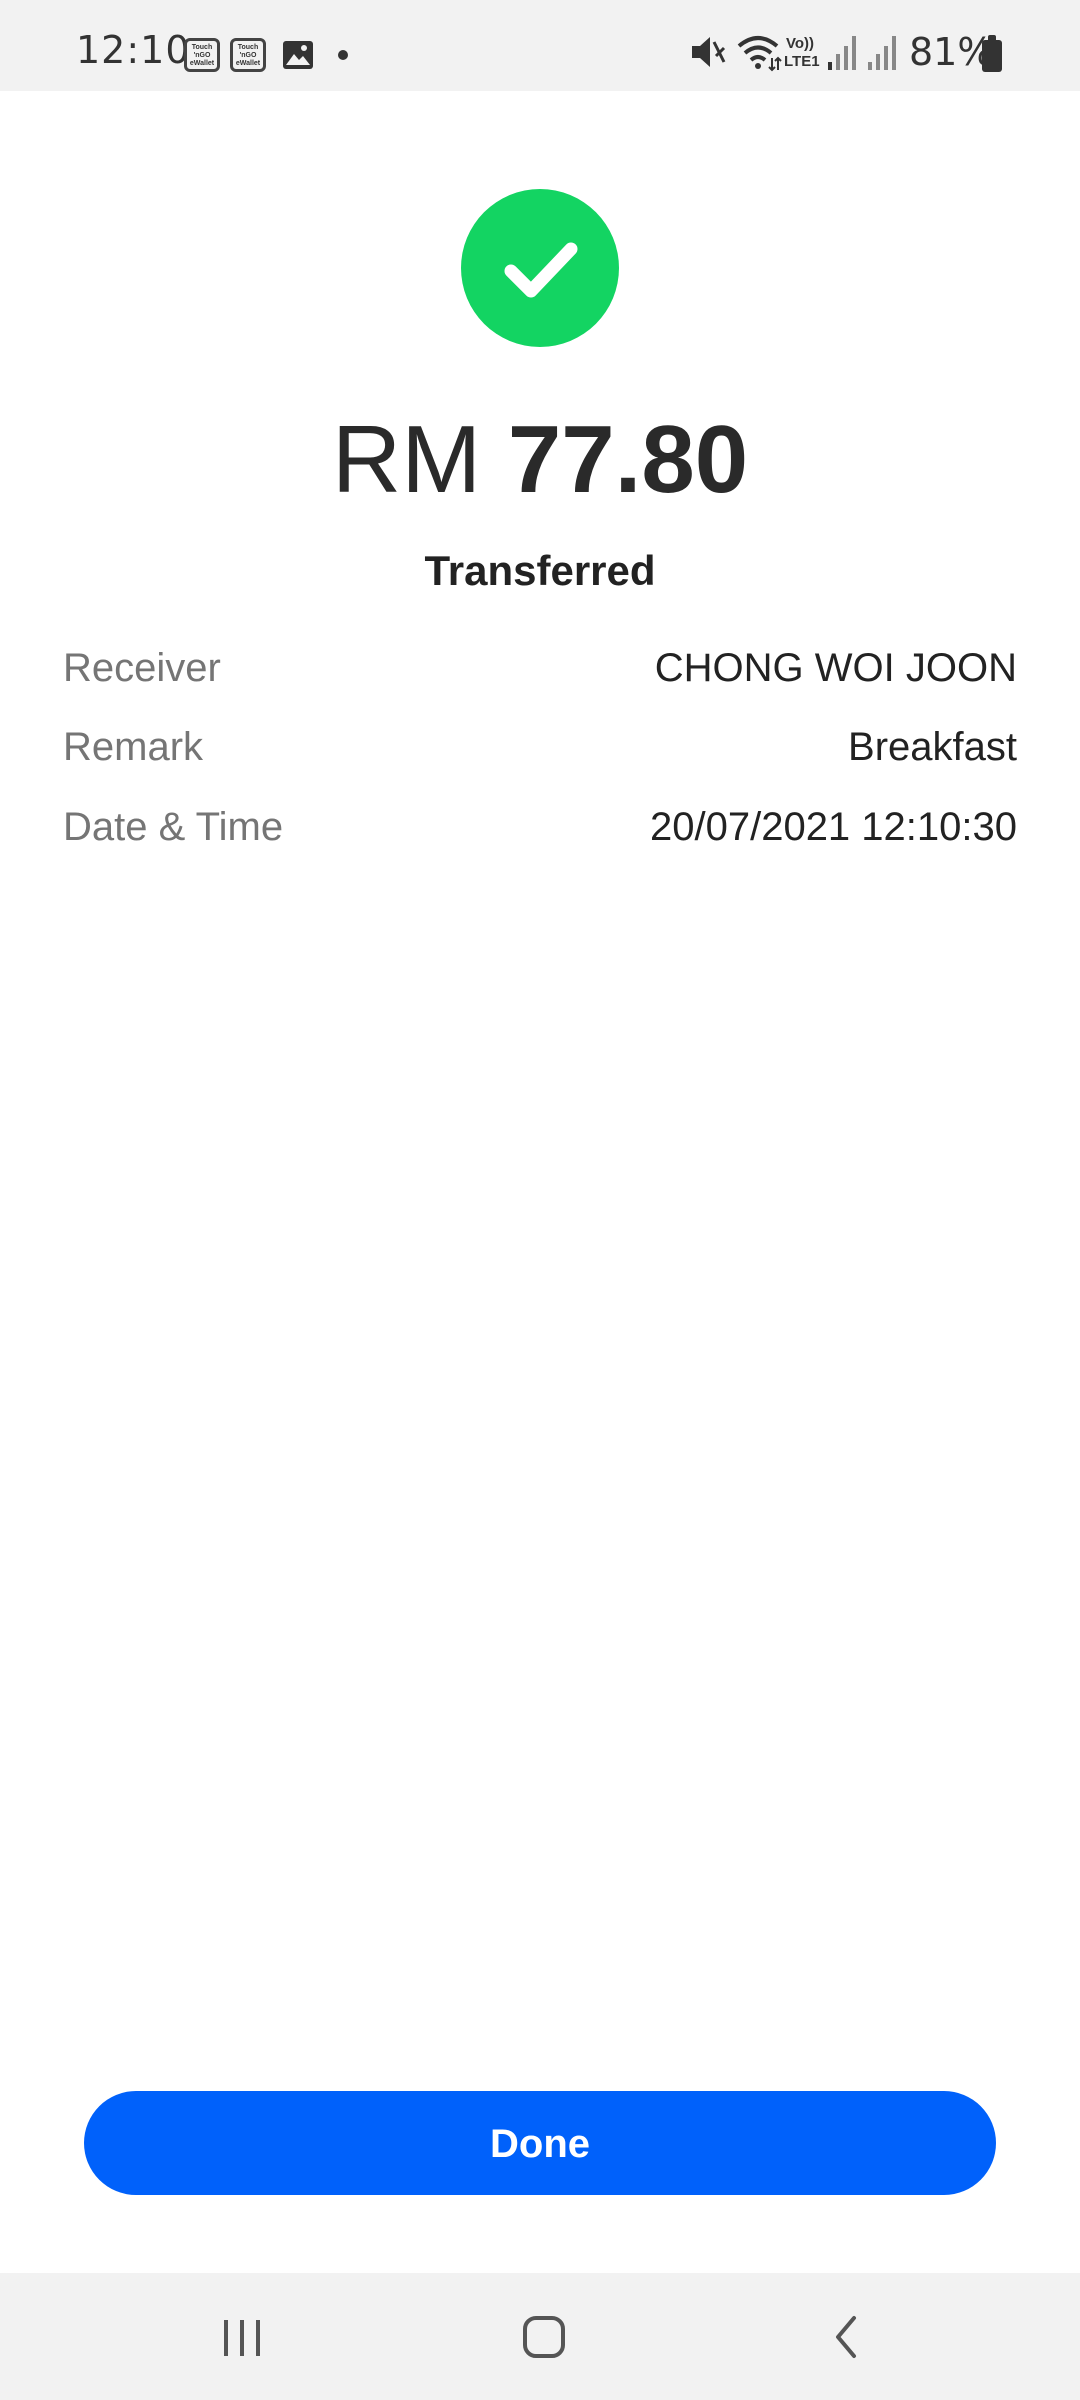 This screenshot has height=2400, width=1080. What do you see at coordinates (540, 570) in the screenshot?
I see `transfer-status: Transferred` at bounding box center [540, 570].